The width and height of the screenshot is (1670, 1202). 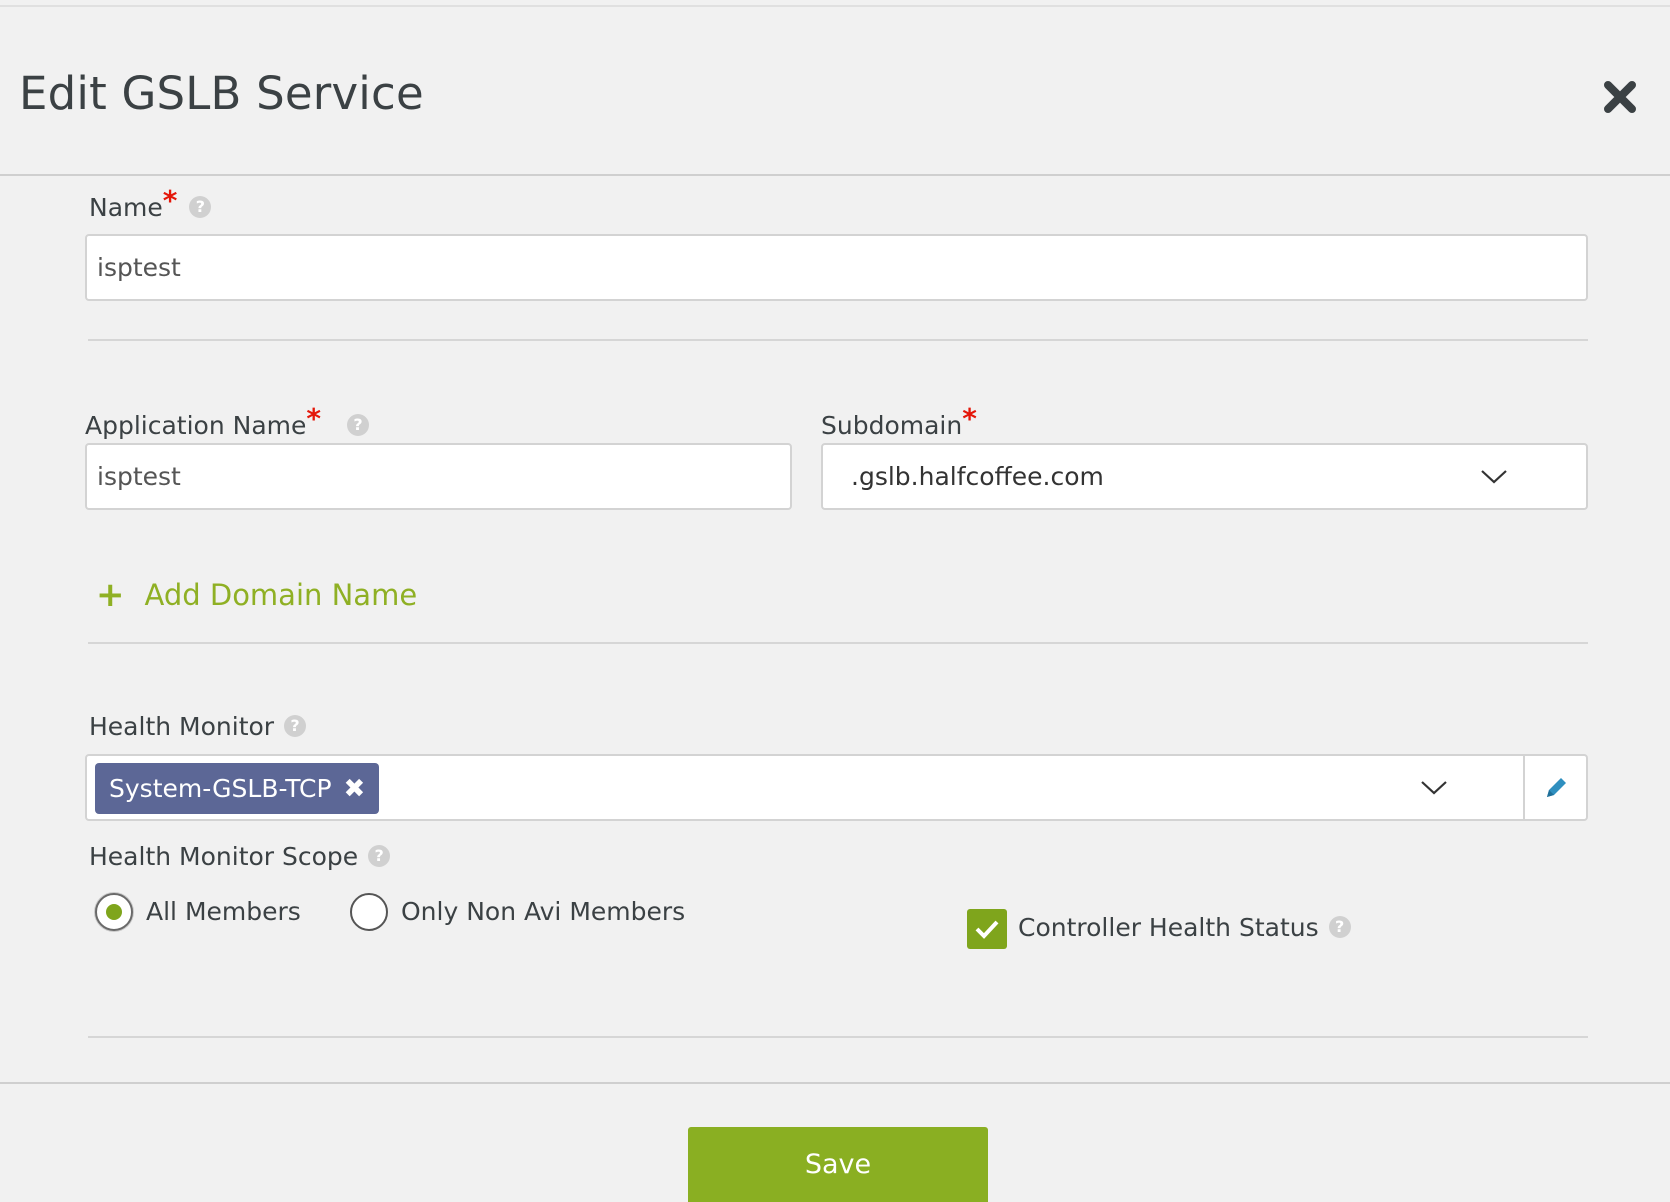 I want to click on name-label-row: Name* ?, so click(x=150, y=203).